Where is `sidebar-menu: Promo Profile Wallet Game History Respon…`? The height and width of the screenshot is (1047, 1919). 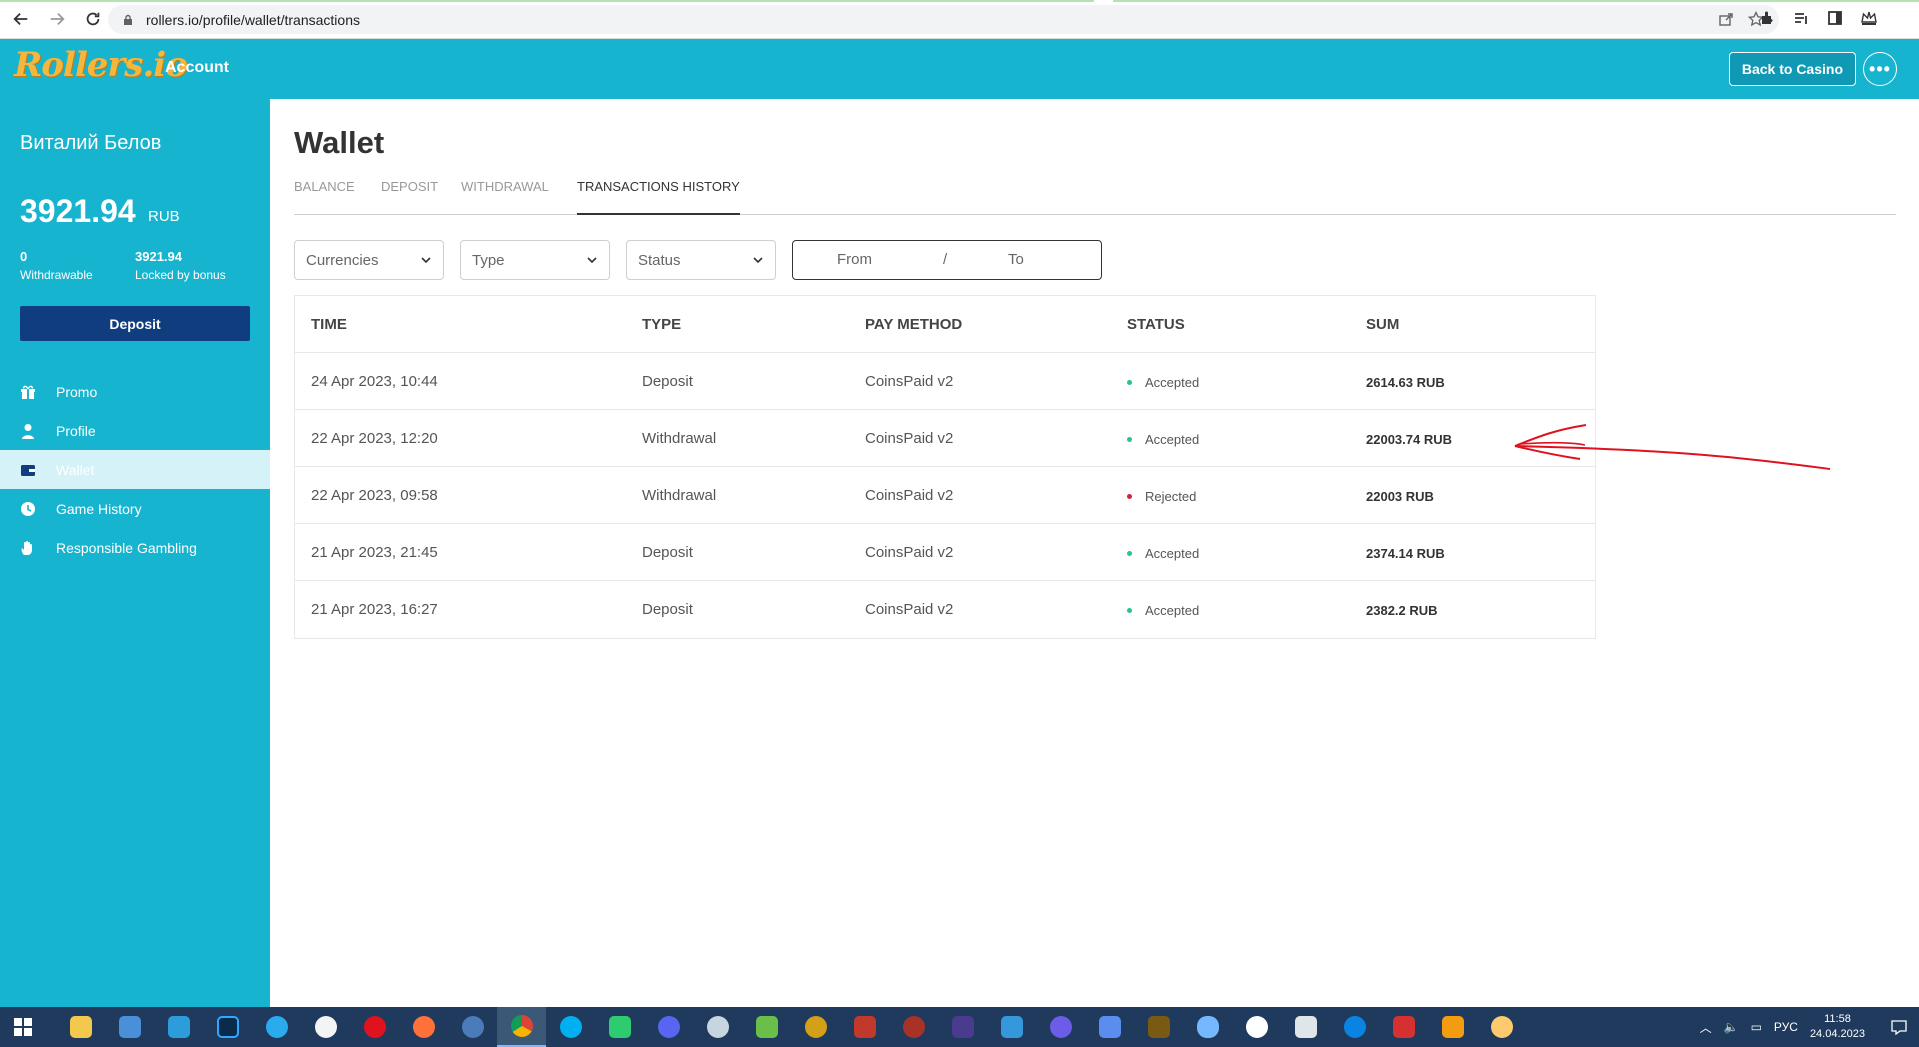 sidebar-menu: Promo Profile Wallet Game History Respon… is located at coordinates (135, 469).